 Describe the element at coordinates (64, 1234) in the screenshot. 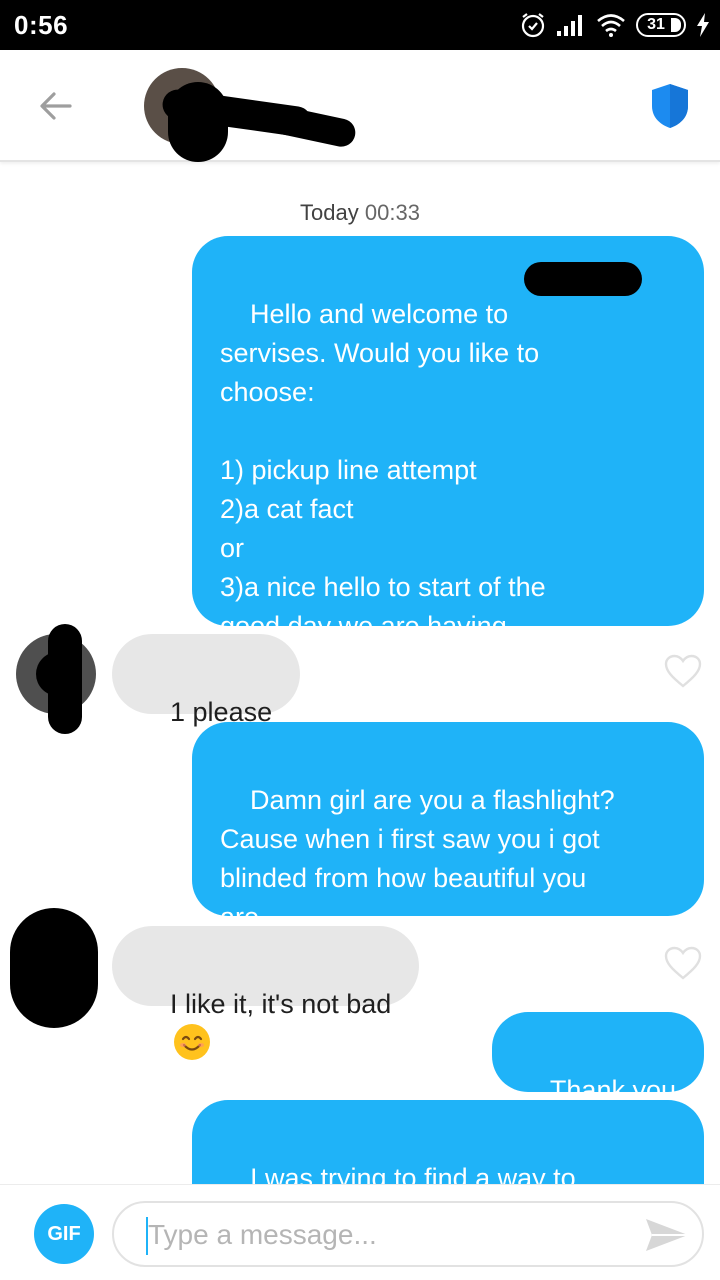

I see `gif-button: GIF` at that location.